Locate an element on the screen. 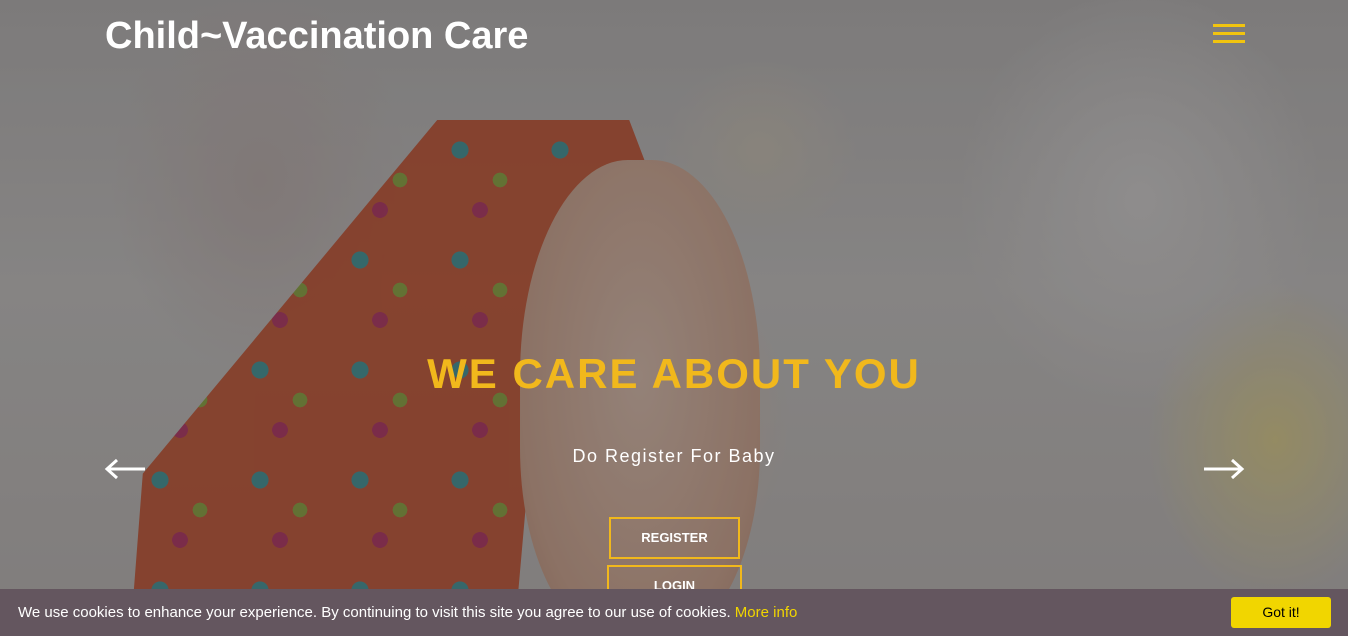 This screenshot has height=636, width=1348. hamburger-menu-icon is located at coordinates (1229, 35).